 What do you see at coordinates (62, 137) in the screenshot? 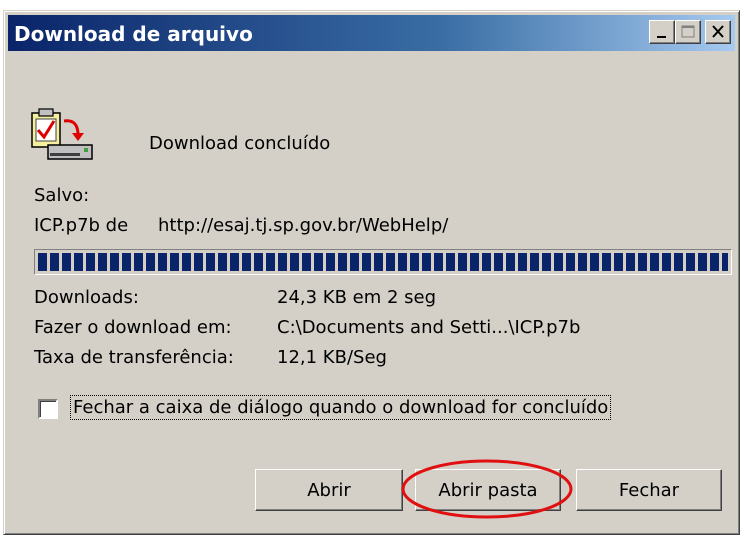
I see `download-complete-icon` at bounding box center [62, 137].